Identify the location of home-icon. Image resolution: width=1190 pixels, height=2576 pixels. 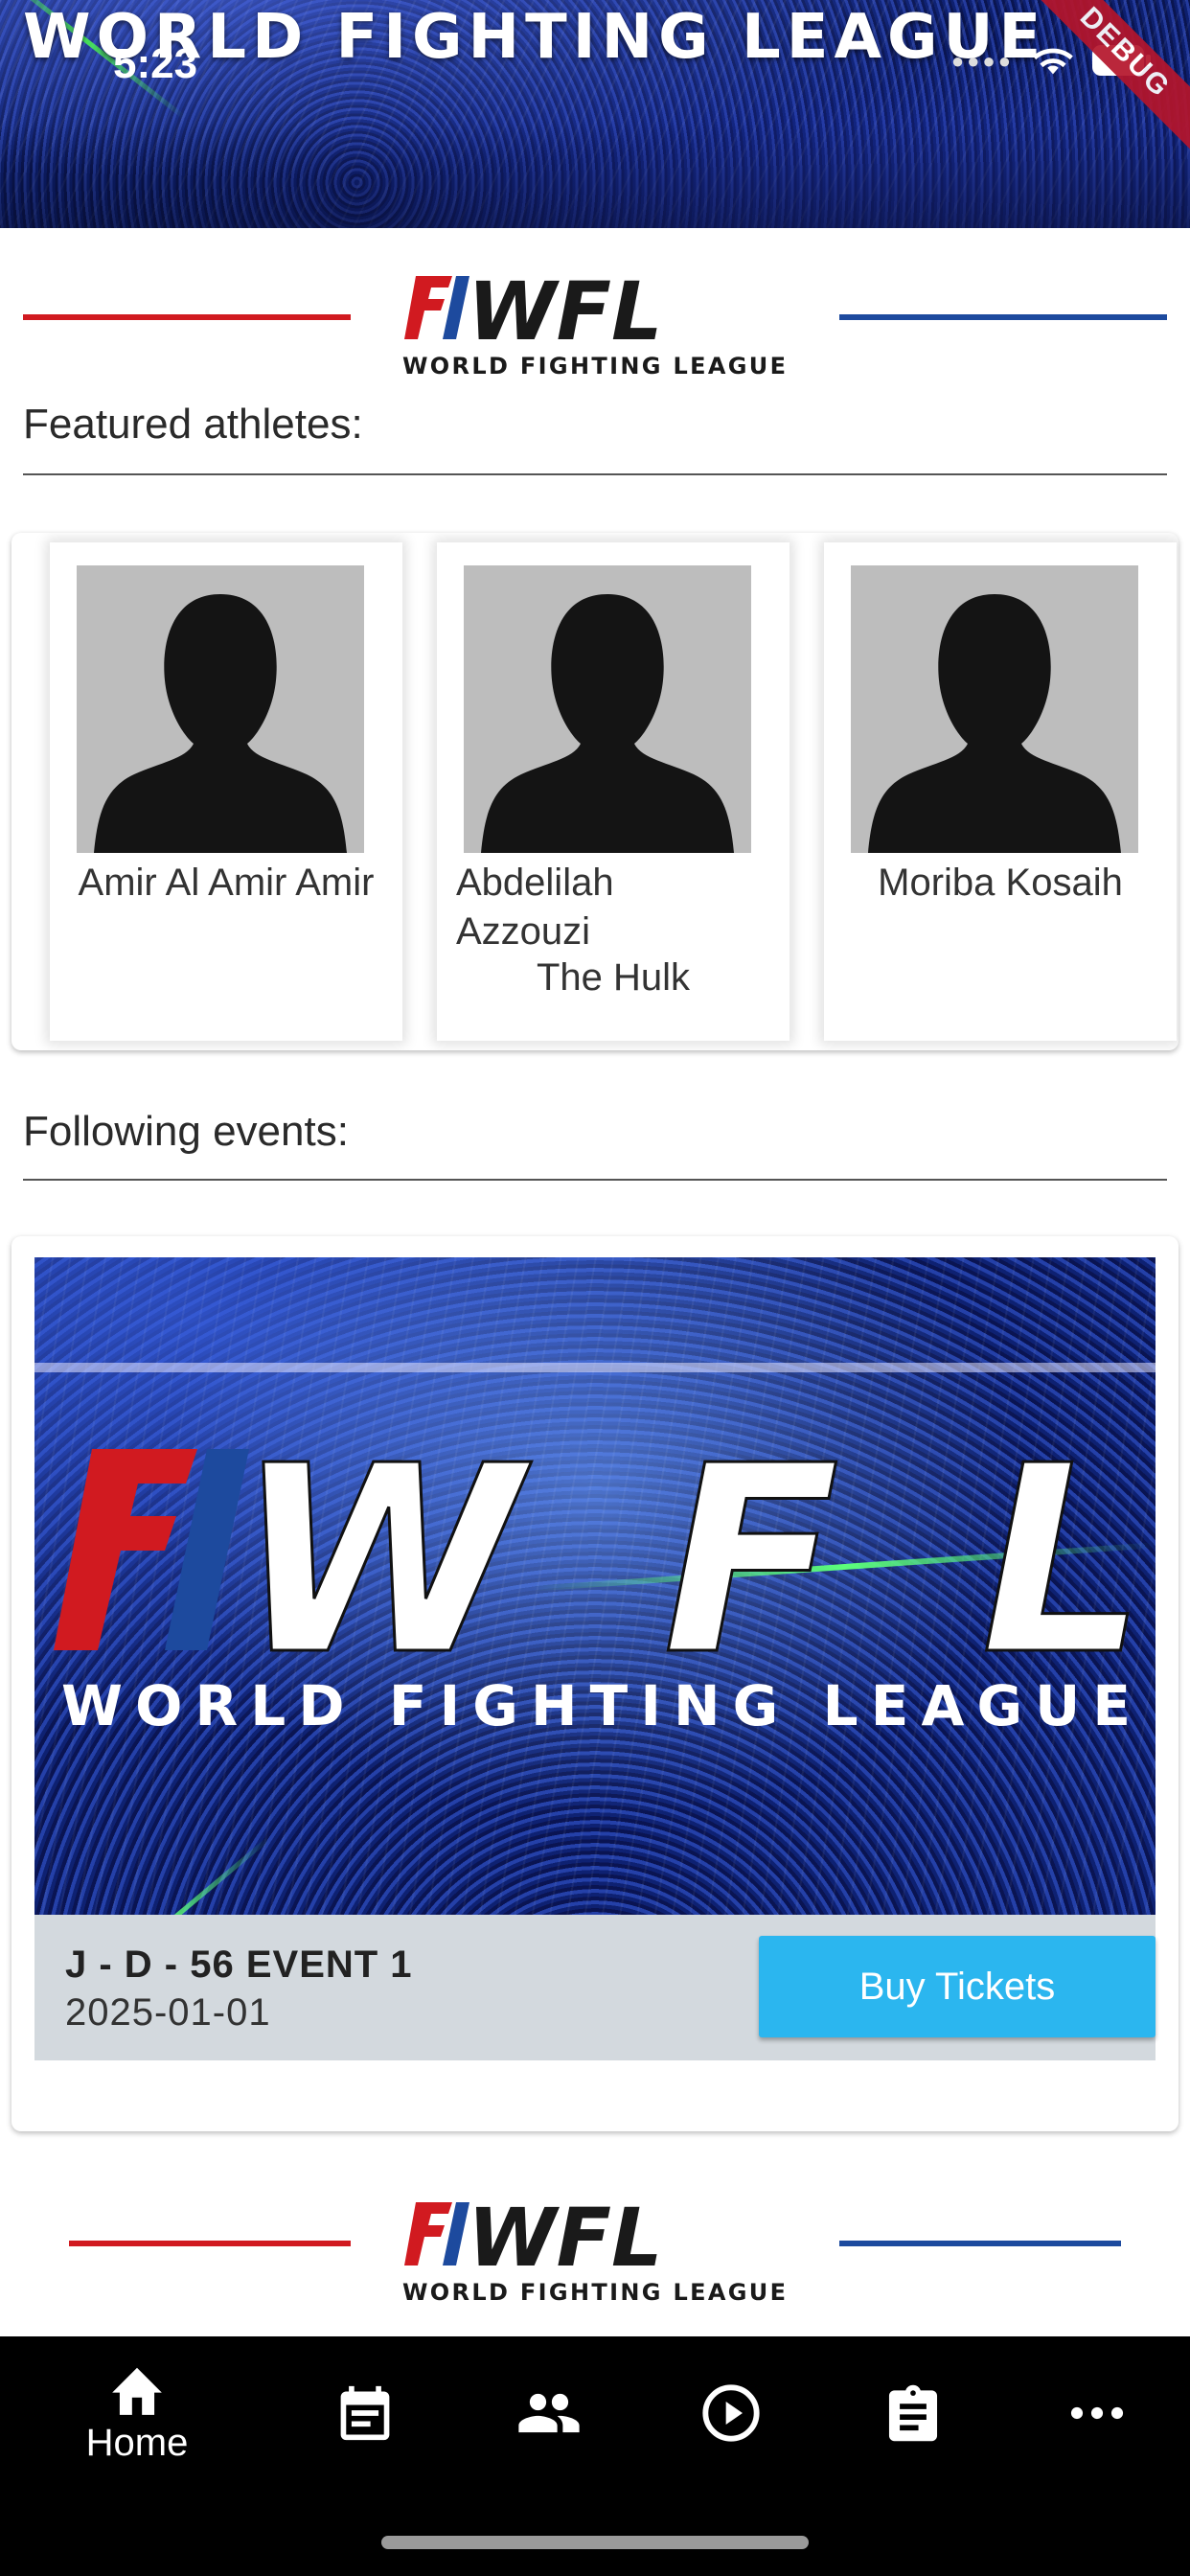
(137, 2391).